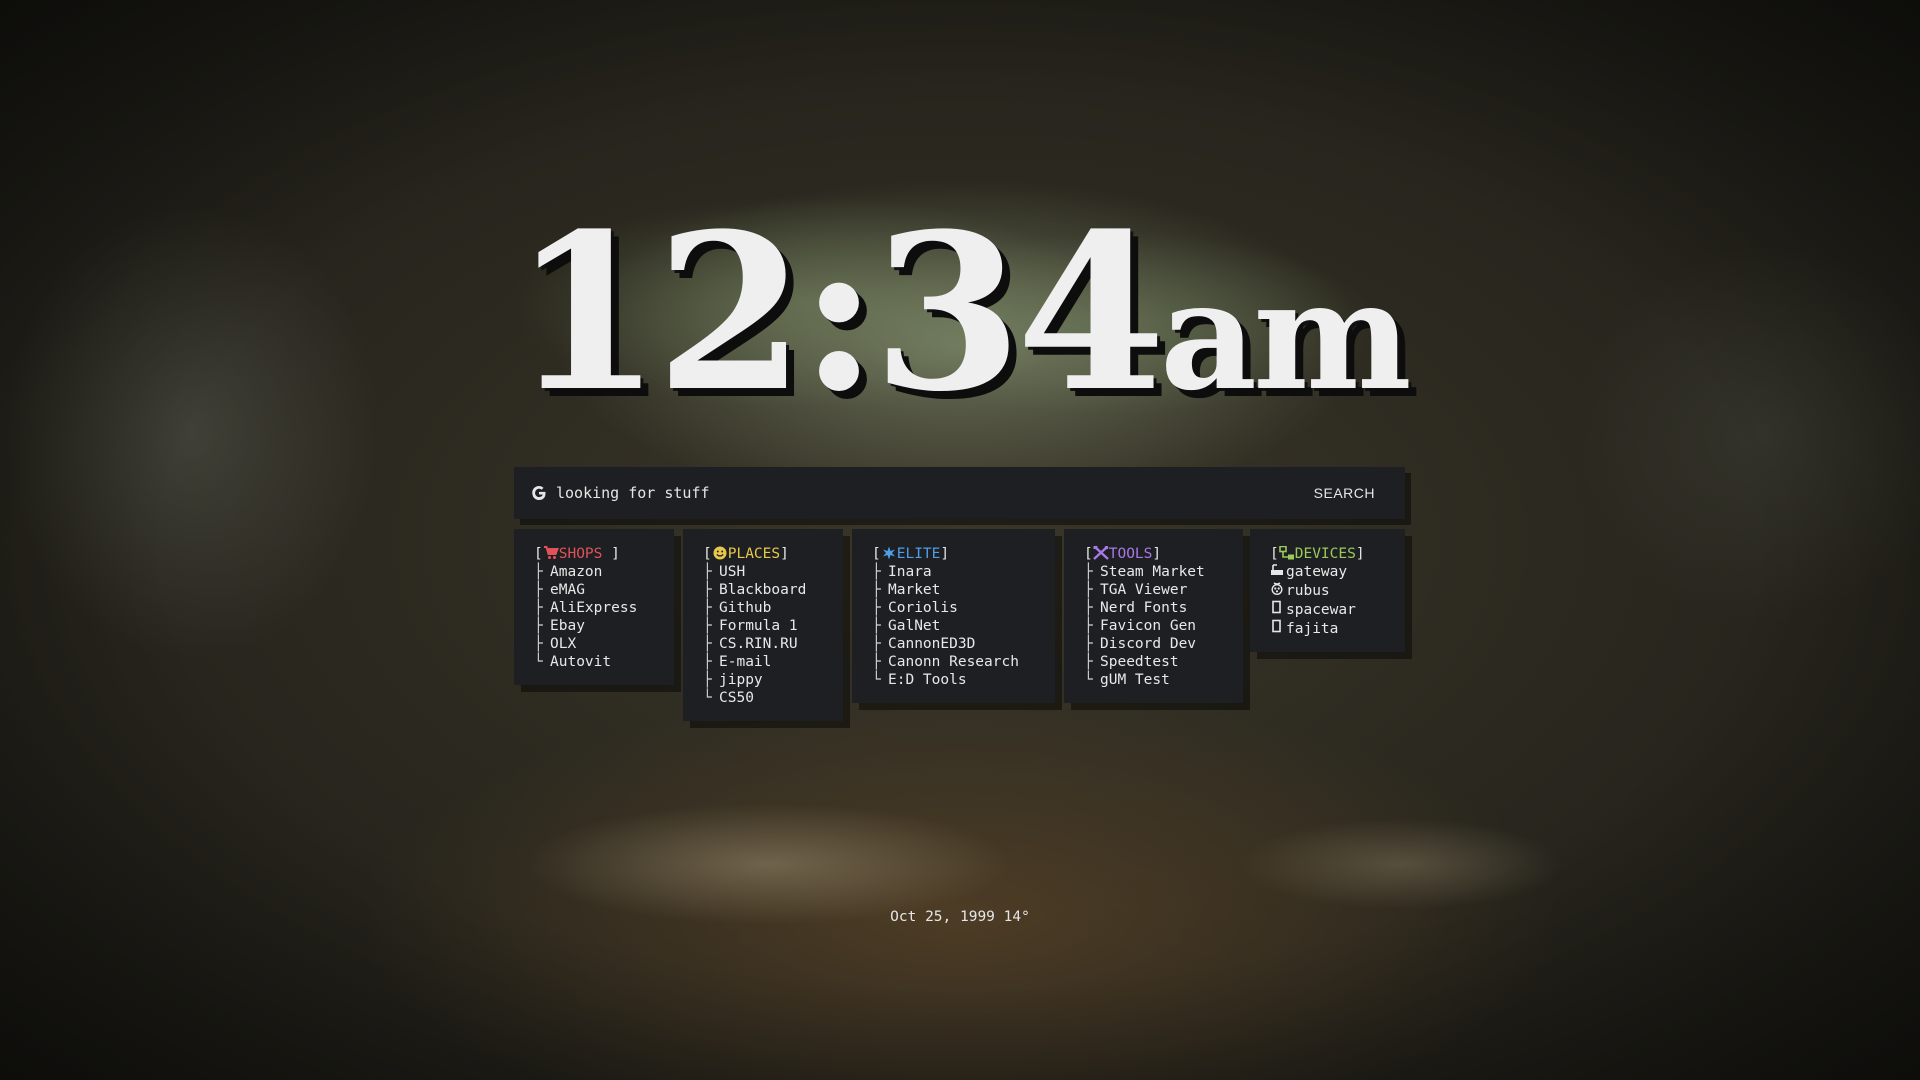 This screenshot has width=1920, height=1080. What do you see at coordinates (1153, 662) in the screenshot?
I see `link-item: ├ Speedtest` at bounding box center [1153, 662].